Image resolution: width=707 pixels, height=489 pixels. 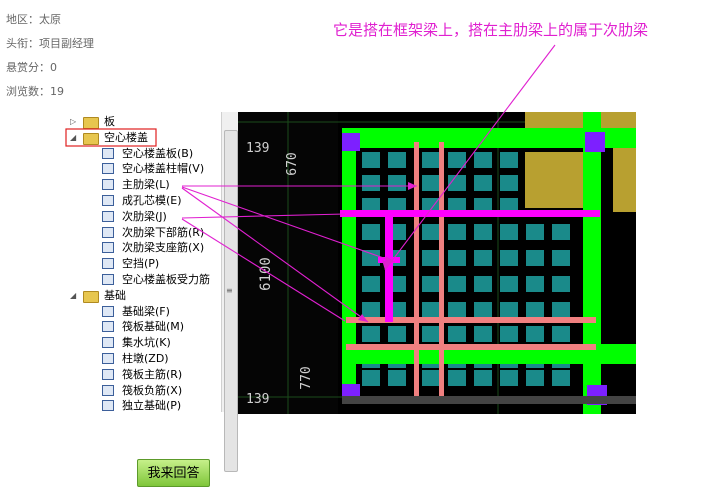 I want to click on tree-item-label: 空挡(P), so click(x=141, y=264).